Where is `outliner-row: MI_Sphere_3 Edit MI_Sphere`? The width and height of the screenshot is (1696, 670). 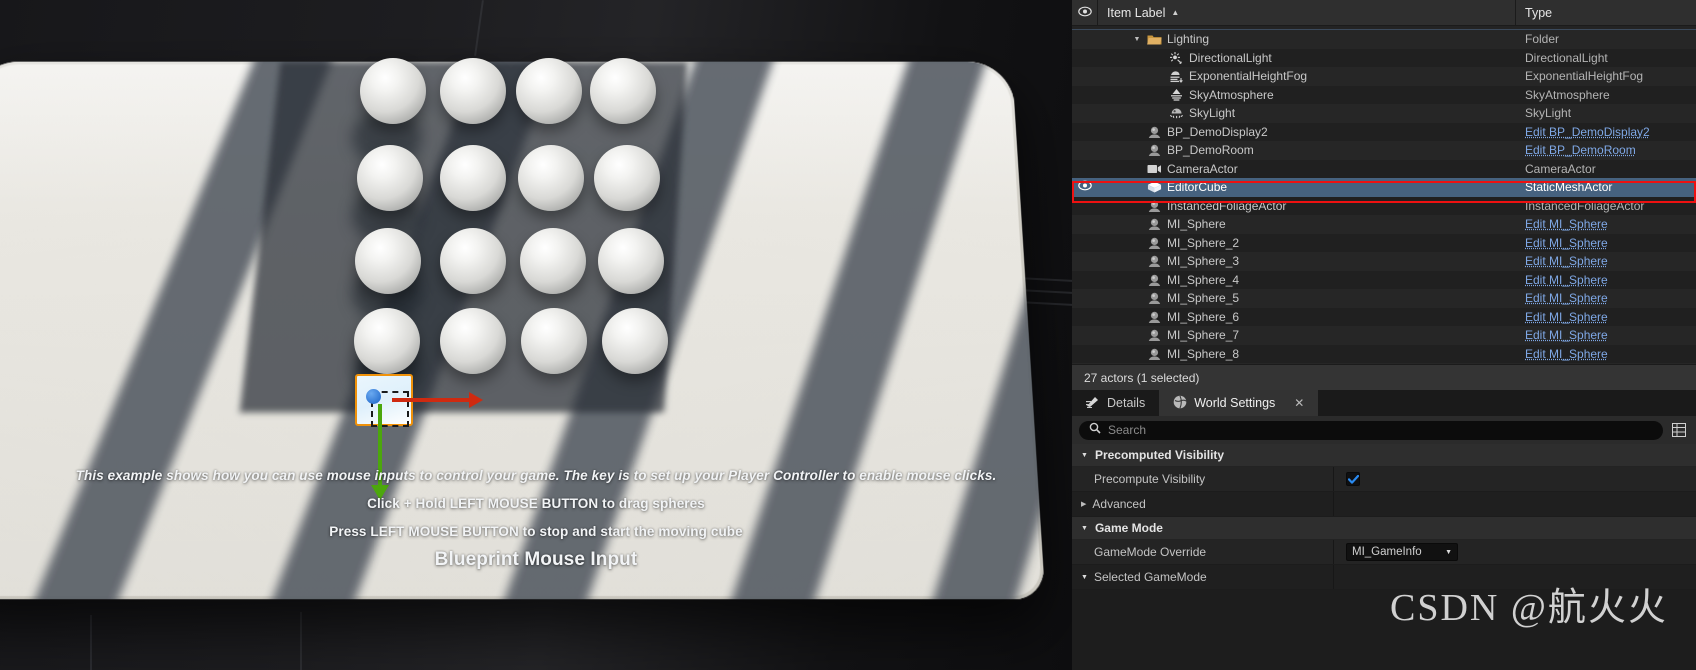
outliner-row: MI_Sphere_3 Edit MI_Sphere is located at coordinates (1384, 261).